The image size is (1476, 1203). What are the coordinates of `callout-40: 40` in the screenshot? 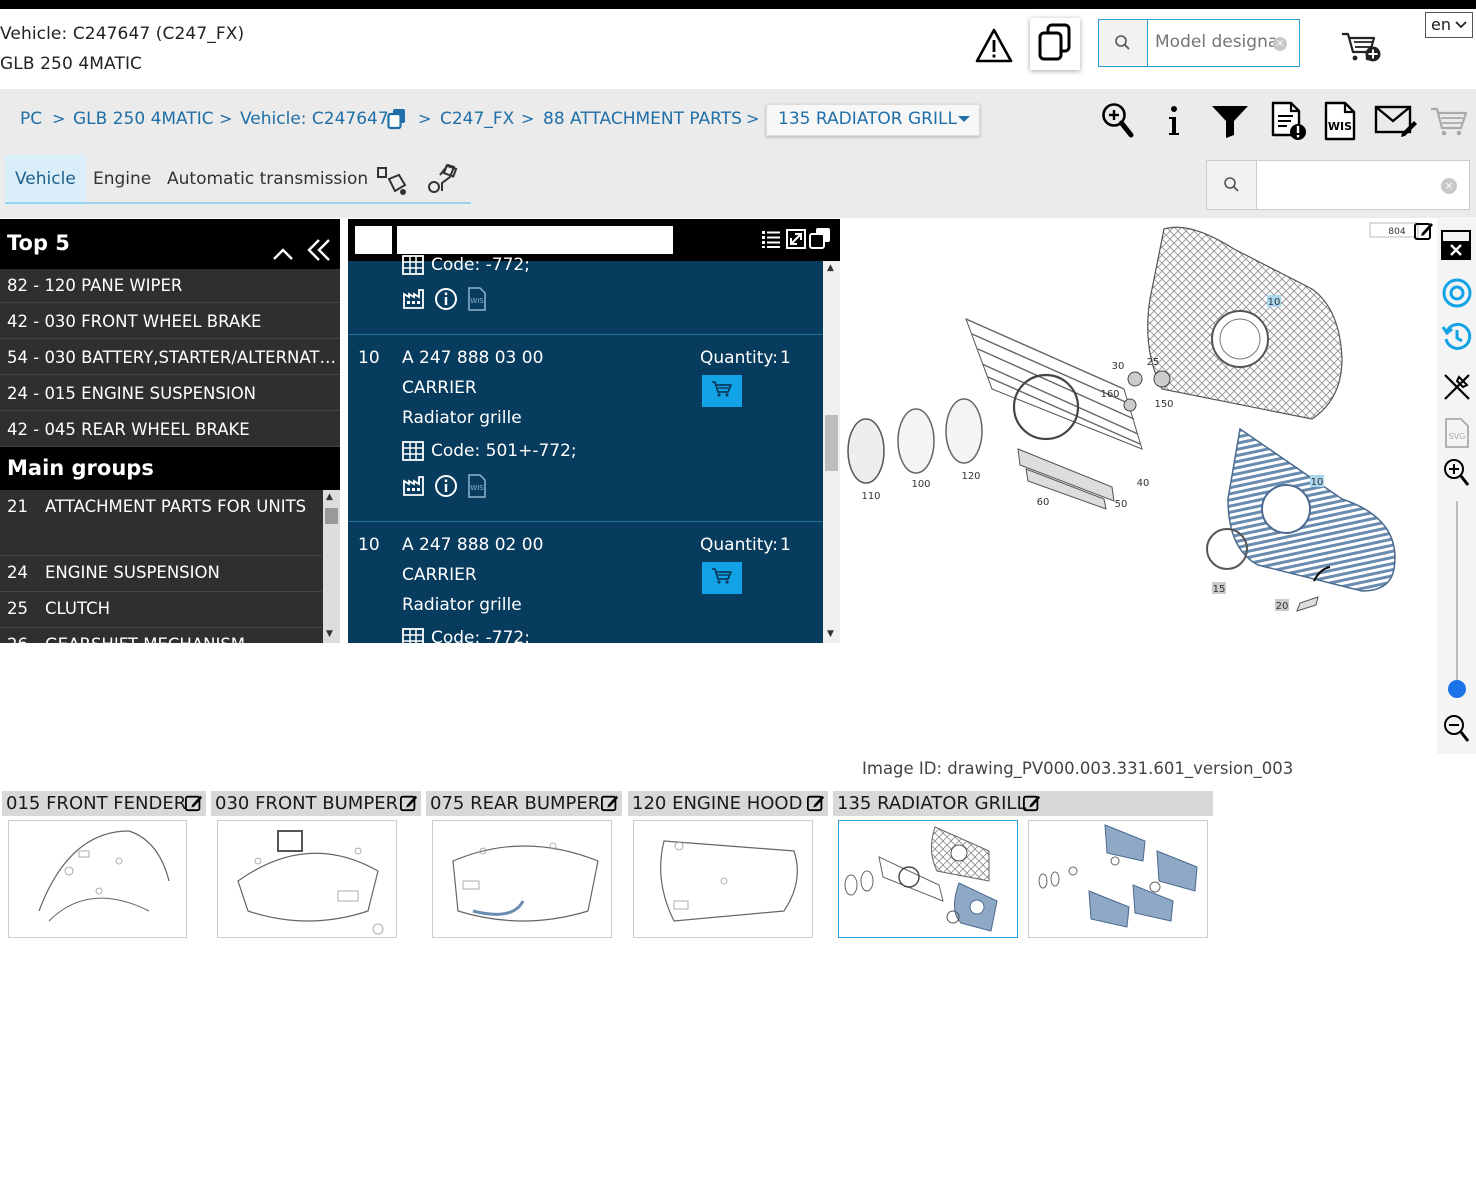 It's located at (1143, 483).